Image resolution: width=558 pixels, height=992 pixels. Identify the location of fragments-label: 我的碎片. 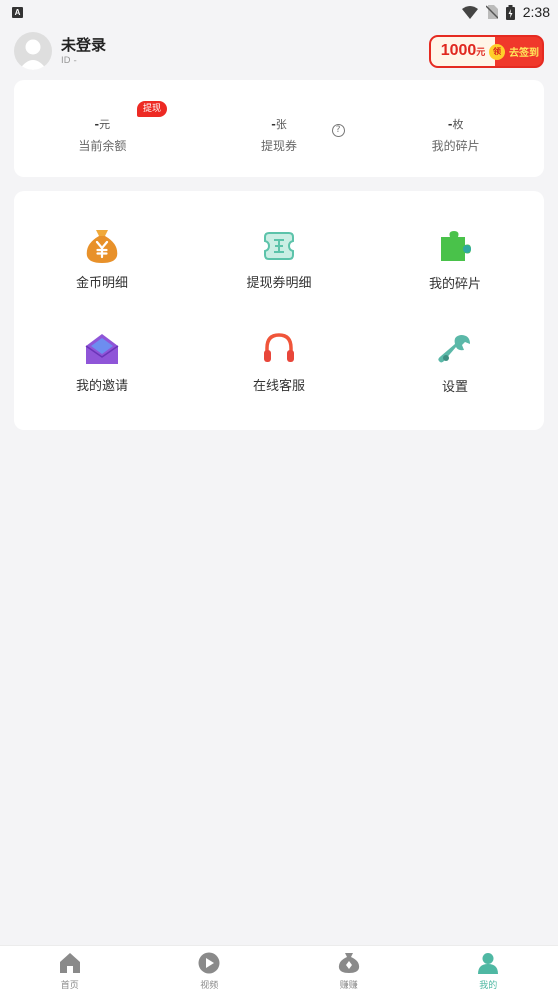
(455, 146).